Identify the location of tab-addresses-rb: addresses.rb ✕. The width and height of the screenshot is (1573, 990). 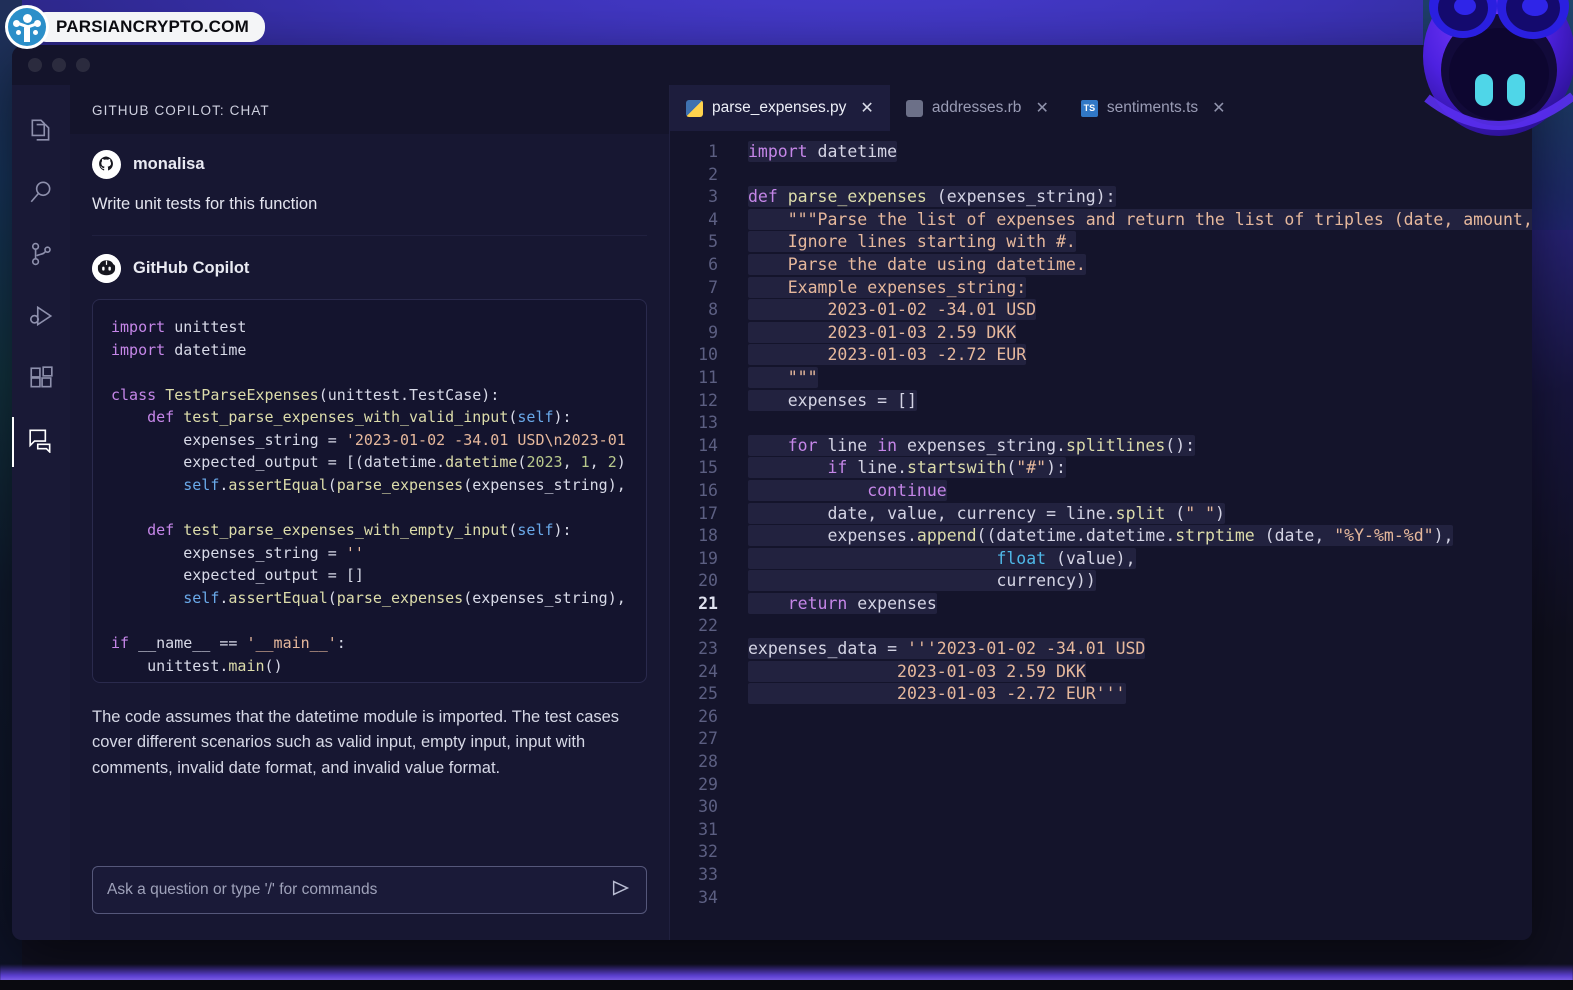
(977, 108).